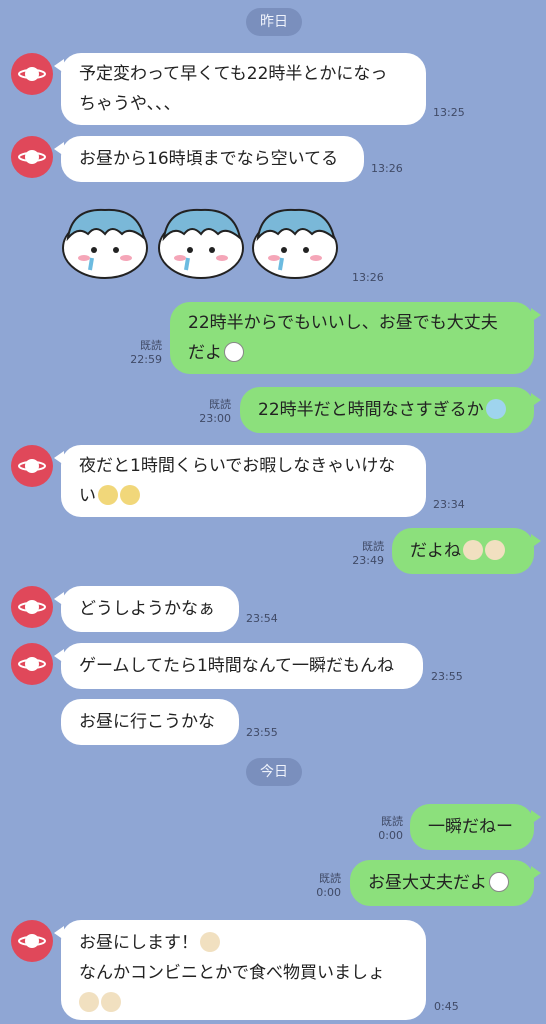 The height and width of the screenshot is (1024, 546). I want to click on read-receipt: 既読 23:49, so click(366, 554).